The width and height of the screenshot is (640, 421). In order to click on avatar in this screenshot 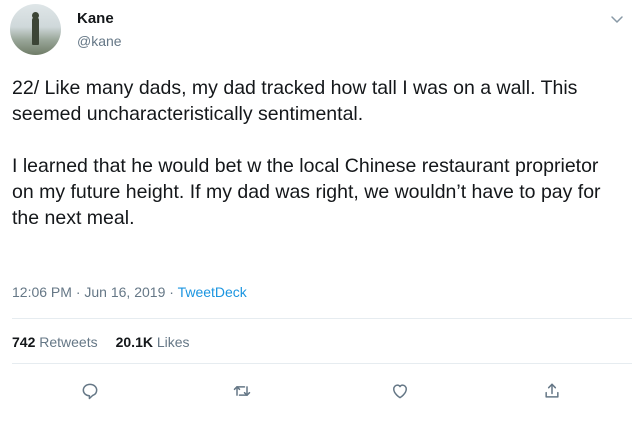, I will do `click(35, 29)`.